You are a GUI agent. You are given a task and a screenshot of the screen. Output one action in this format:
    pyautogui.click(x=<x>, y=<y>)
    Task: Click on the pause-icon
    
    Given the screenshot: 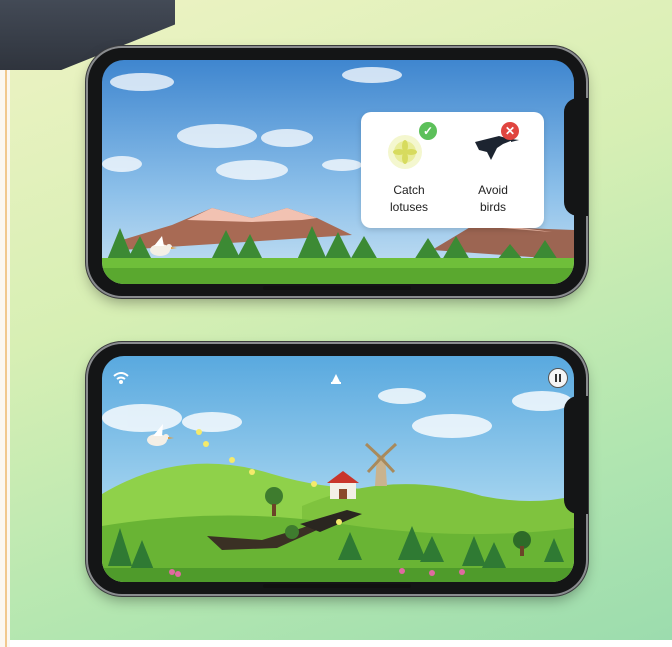 What is the action you would take?
    pyautogui.click(x=558, y=378)
    